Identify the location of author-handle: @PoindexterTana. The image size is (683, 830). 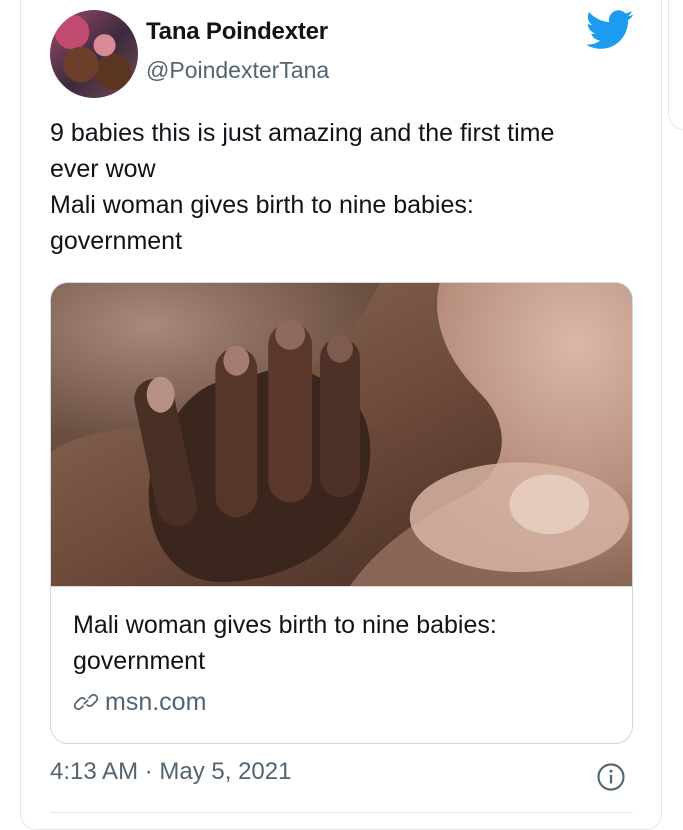
(237, 70).